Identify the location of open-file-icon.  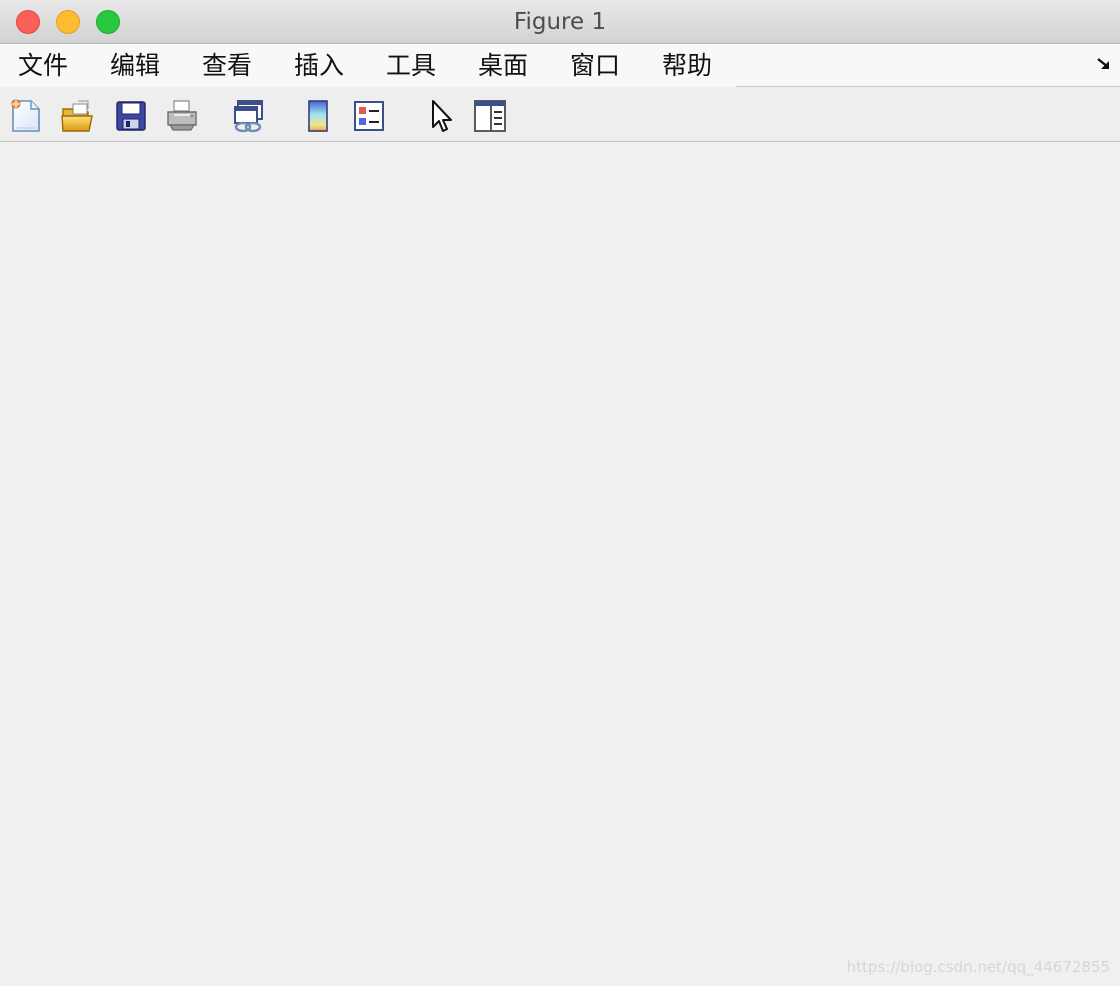
(77, 116).